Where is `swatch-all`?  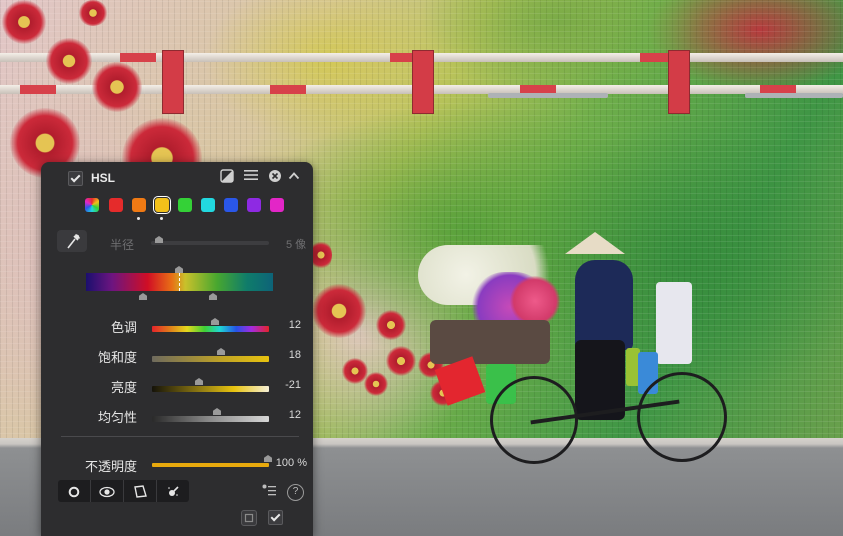
swatch-all is located at coordinates (92, 205).